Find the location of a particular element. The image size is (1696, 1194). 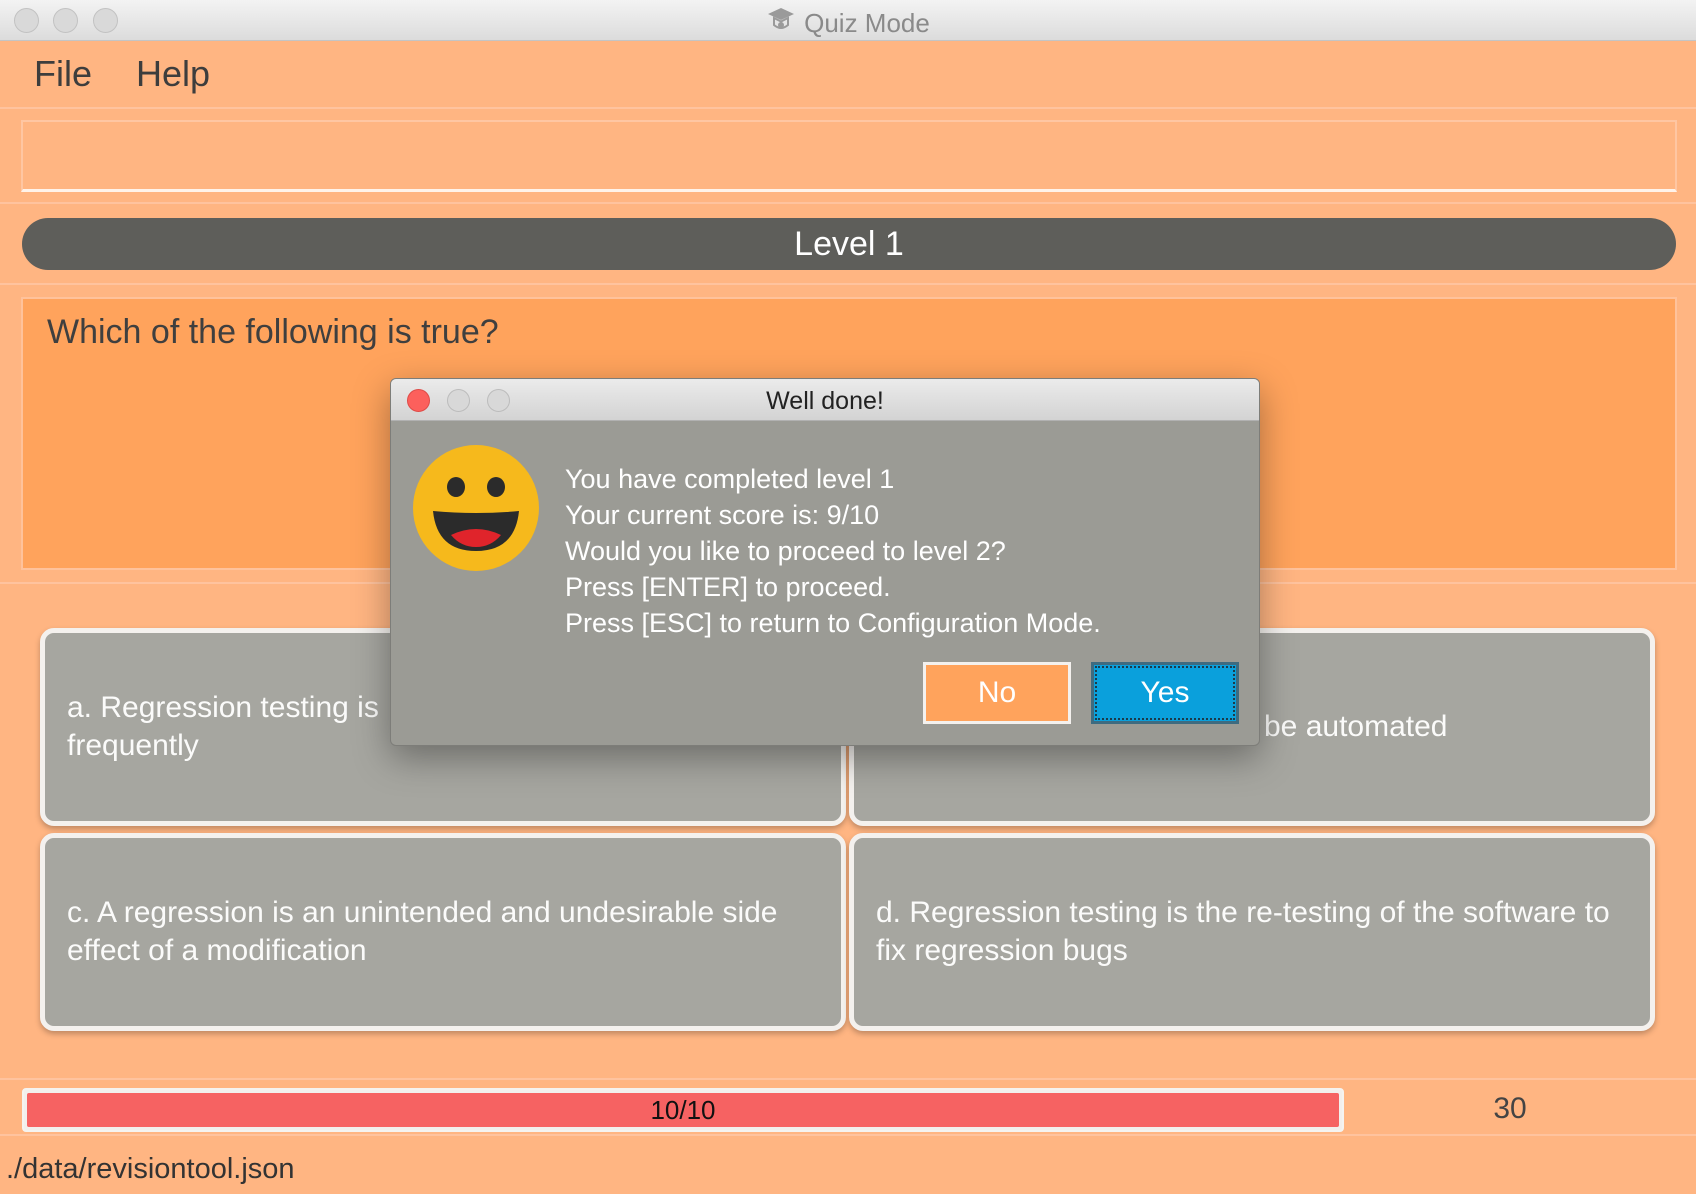

graduation-cap-icon is located at coordinates (781, 23).